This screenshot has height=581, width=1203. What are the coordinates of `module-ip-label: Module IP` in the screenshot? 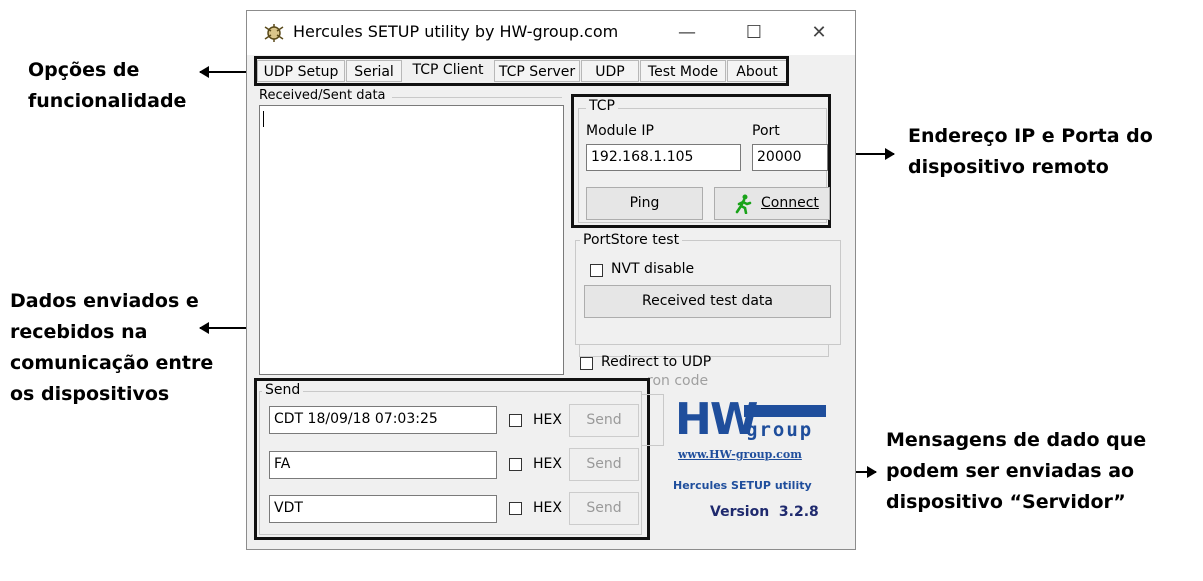 It's located at (620, 131).